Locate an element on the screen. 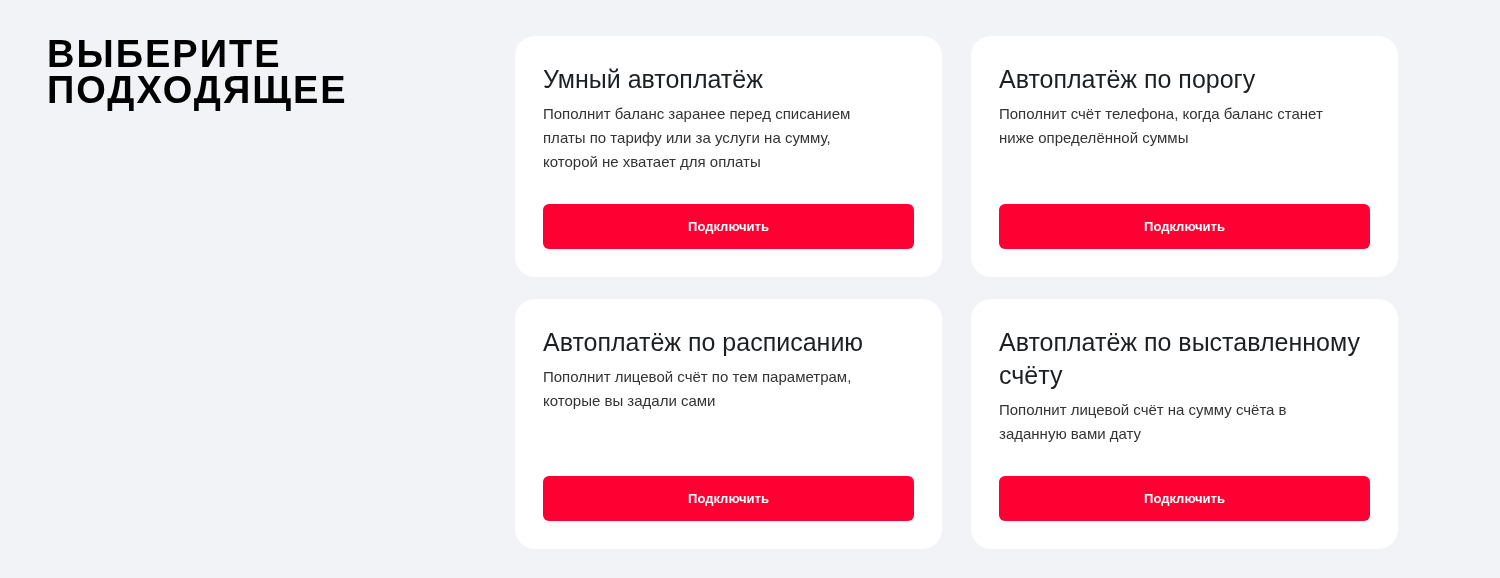 This screenshot has width=1500, height=578. card-description: Пополнит баланс заранее перед списанием платы по тарифу или за услуги на сумму, которой не хватает для оплаты is located at coordinates (697, 138).